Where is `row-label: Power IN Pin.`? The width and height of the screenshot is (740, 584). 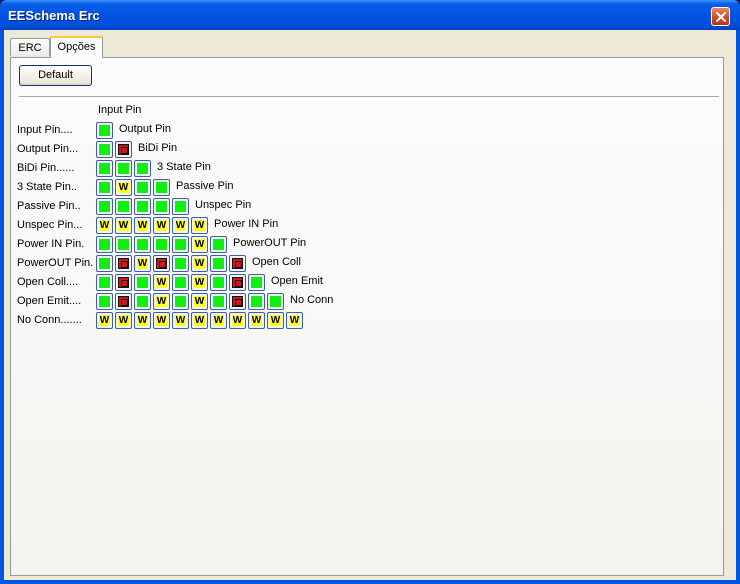
row-label: Power IN Pin. is located at coordinates (51, 244).